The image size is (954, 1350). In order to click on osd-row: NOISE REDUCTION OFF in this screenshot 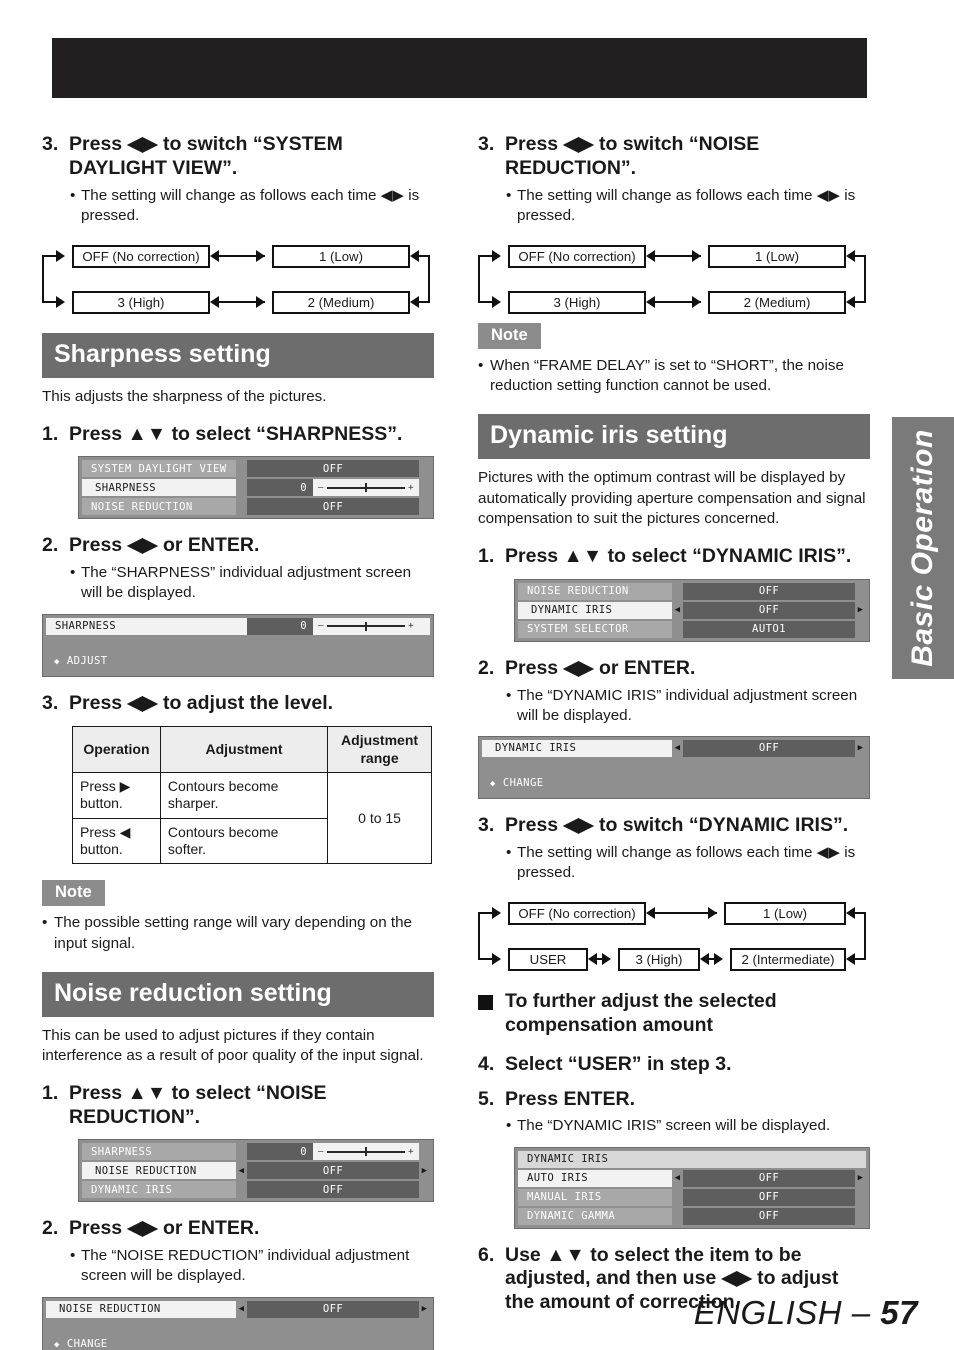, I will do `click(692, 591)`.